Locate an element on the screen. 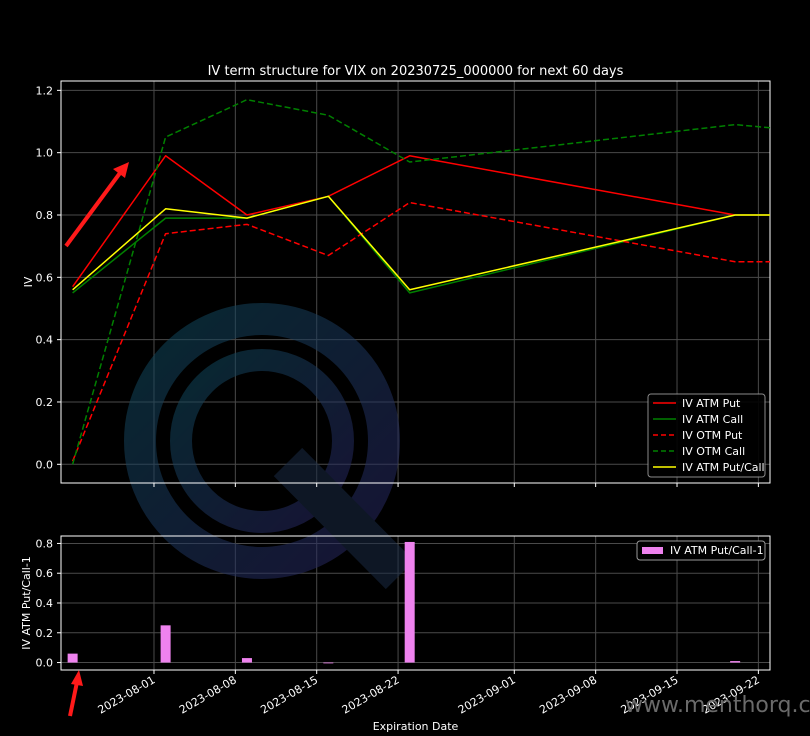  legend-label-3: IV OTM Put is located at coordinates (712, 435).